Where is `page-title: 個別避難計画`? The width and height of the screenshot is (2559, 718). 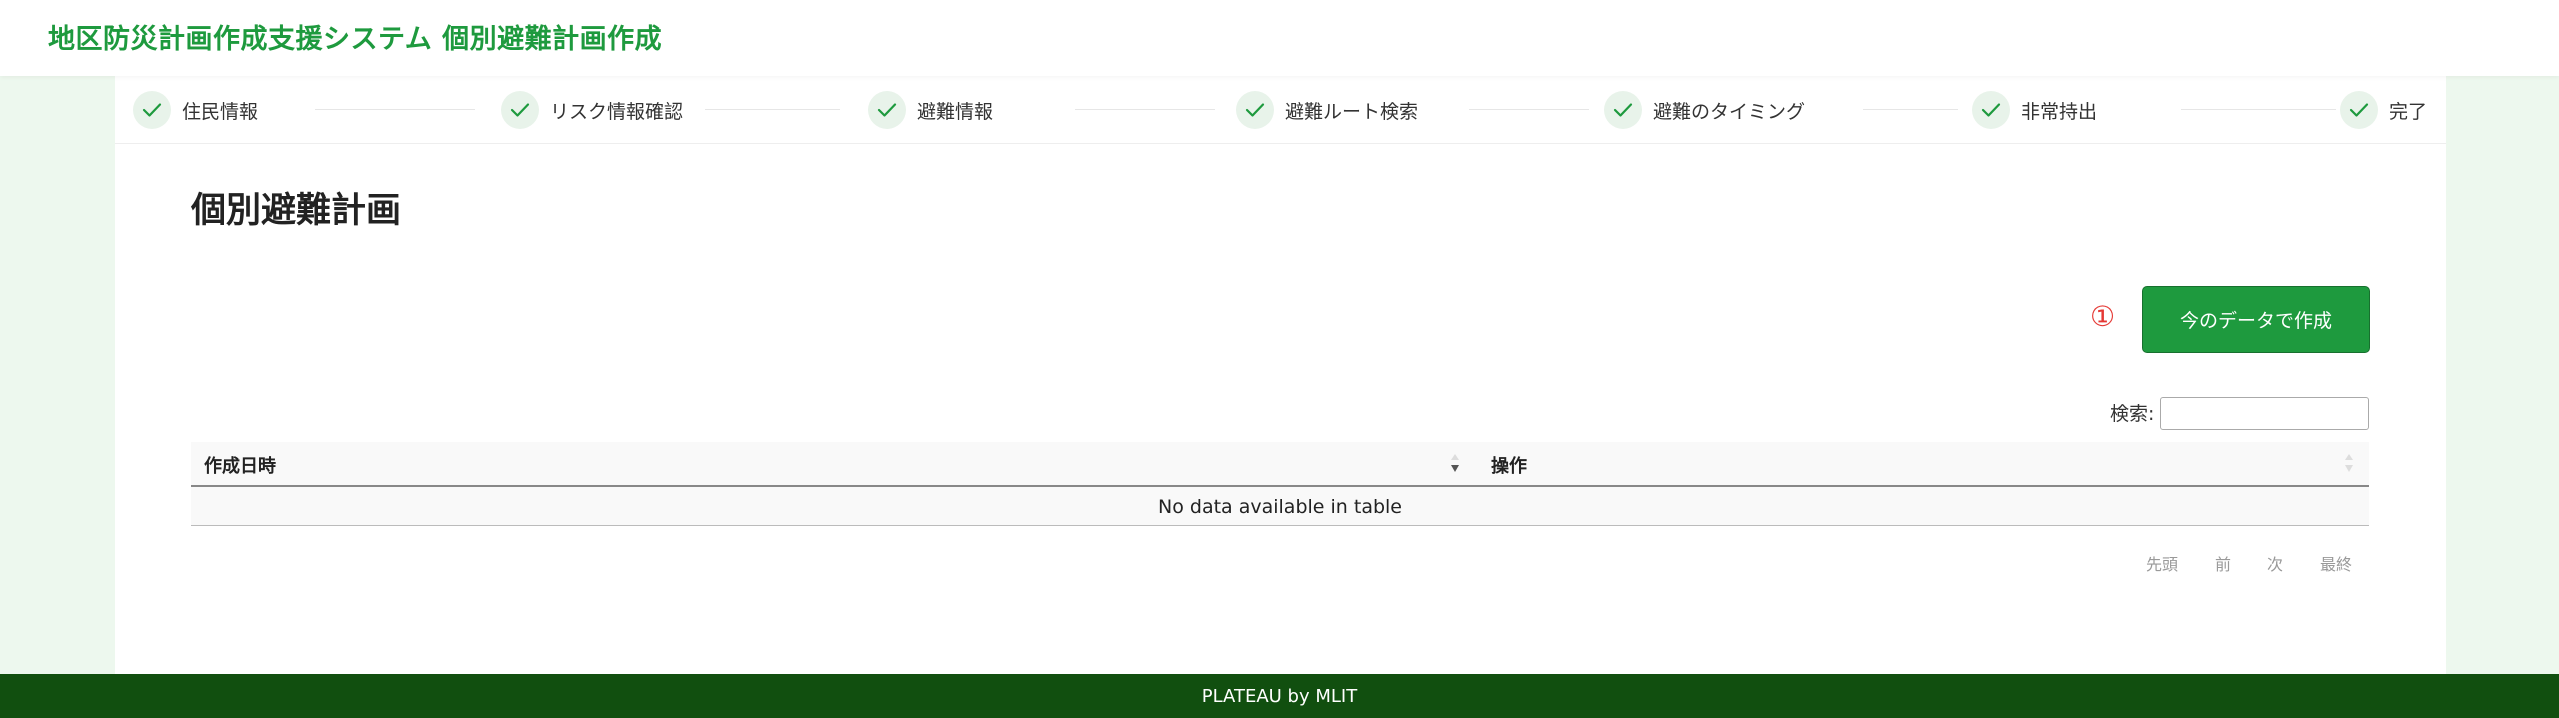 page-title: 個別避難計画 is located at coordinates (296, 211).